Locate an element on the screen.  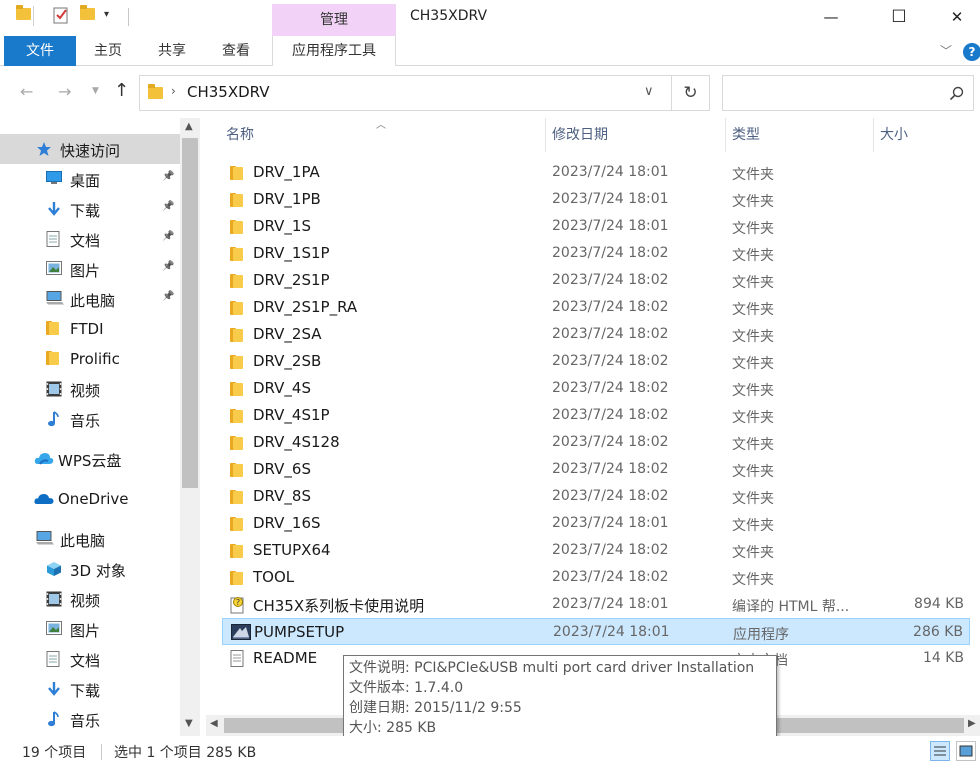
file-row: TOOL 2023/7/24 18:02 文件夹 is located at coordinates (596, 577).